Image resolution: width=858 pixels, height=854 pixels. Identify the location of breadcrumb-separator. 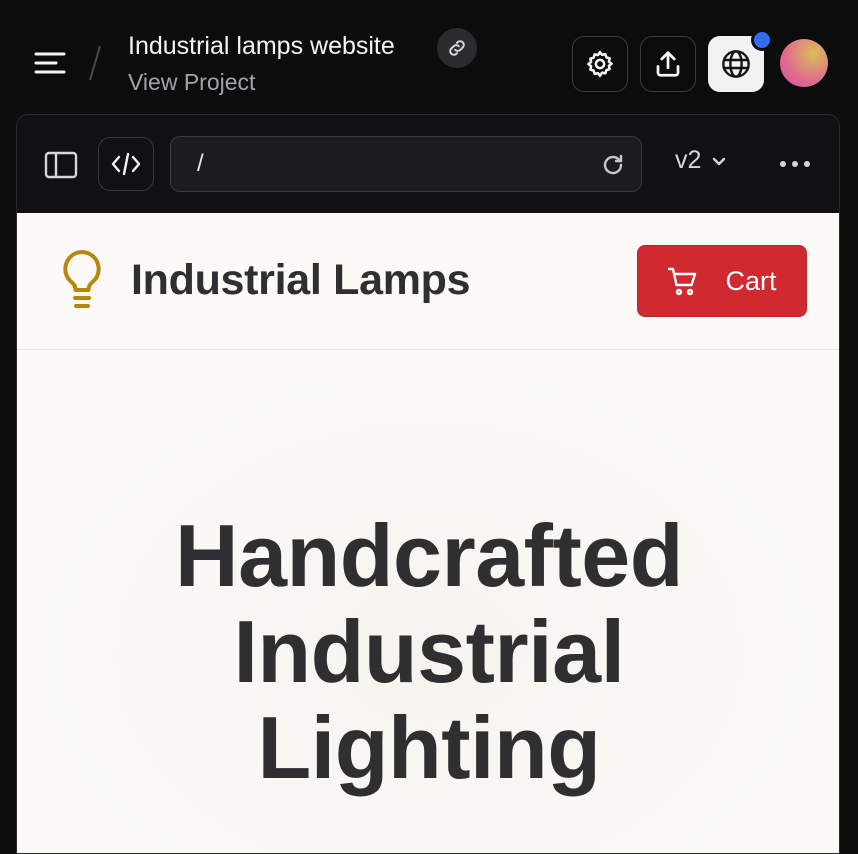
(95, 63).